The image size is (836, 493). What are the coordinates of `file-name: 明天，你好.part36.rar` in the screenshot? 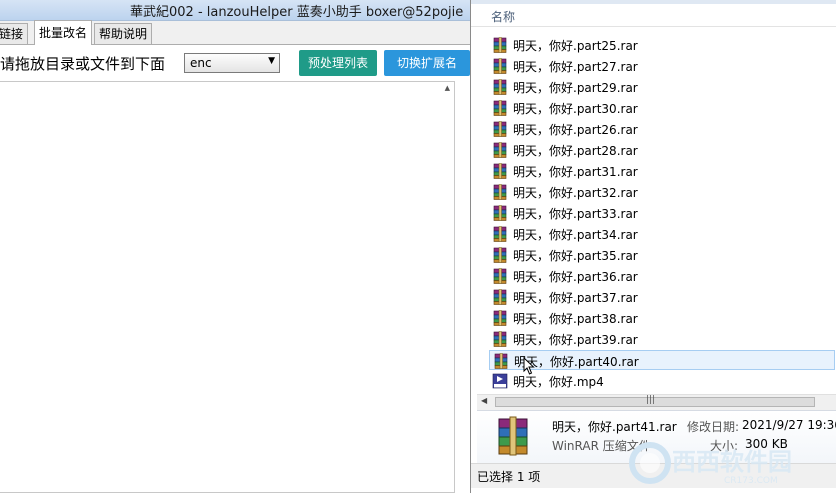 It's located at (575, 277).